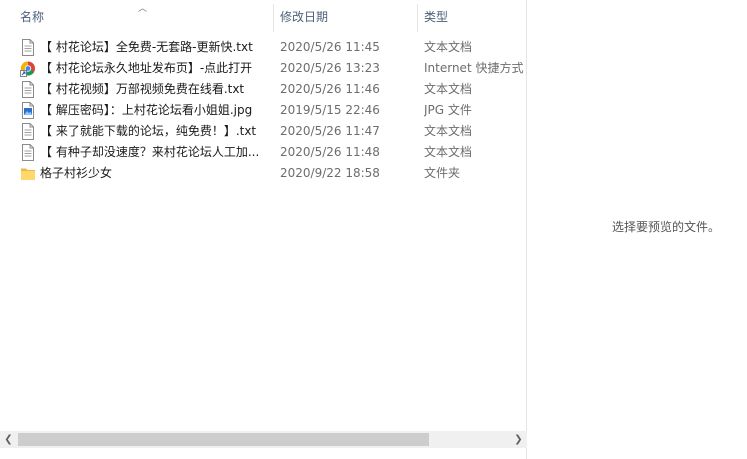  What do you see at coordinates (472, 17) in the screenshot?
I see `column-header-type: 类型` at bounding box center [472, 17].